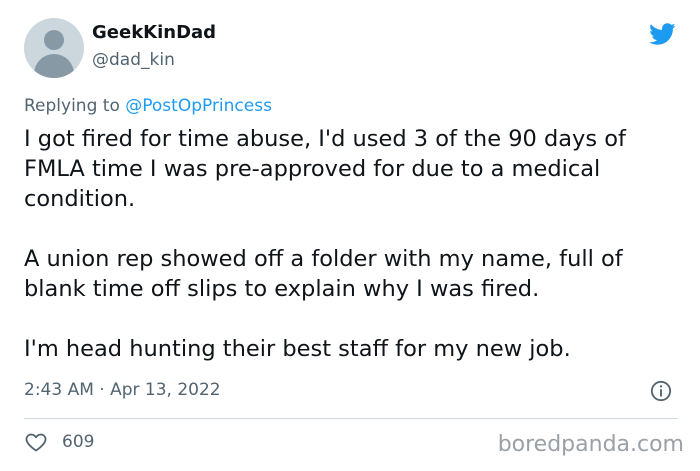 Image resolution: width=700 pixels, height=471 pixels. What do you see at coordinates (351, 418) in the screenshot?
I see `divider` at bounding box center [351, 418].